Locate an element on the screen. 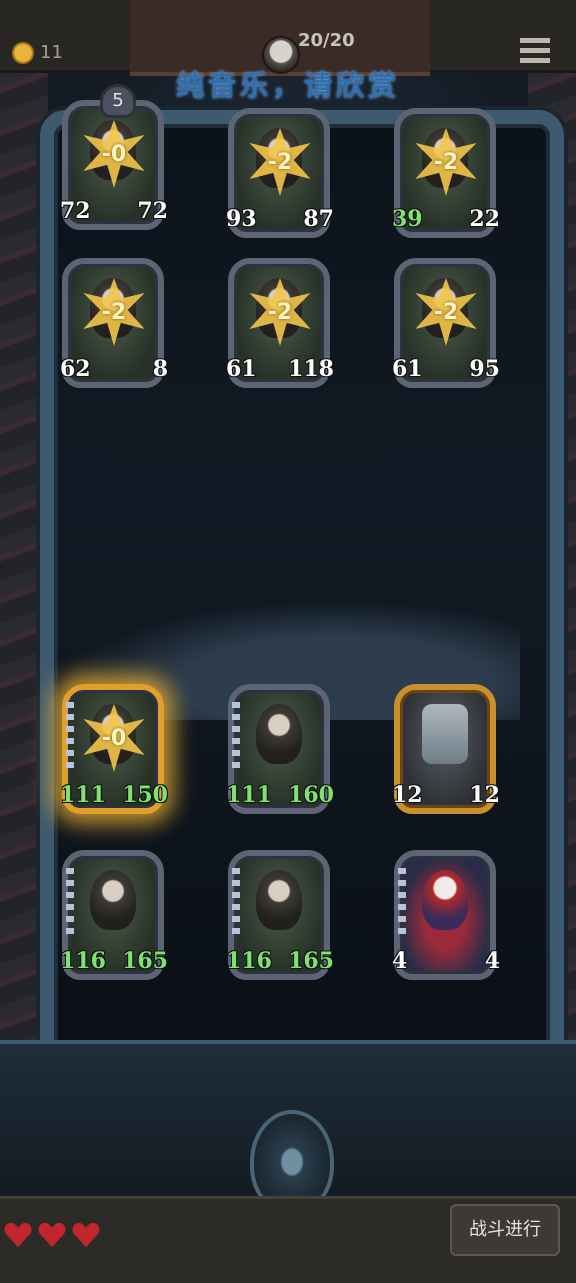 This screenshot has height=1283, width=576. player-card: 12 12 is located at coordinates (446, 749).